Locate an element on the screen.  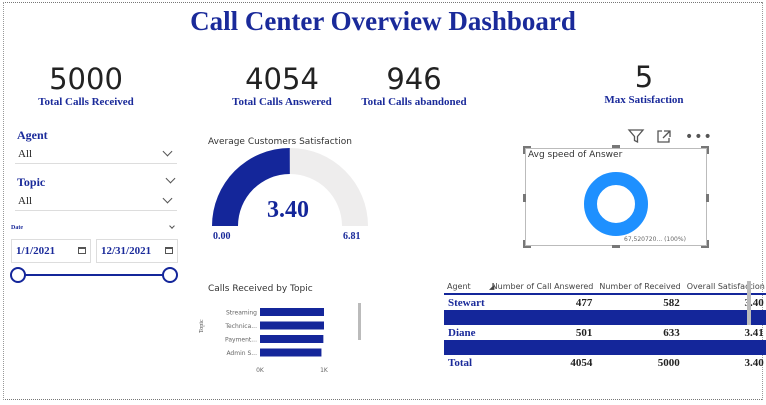
kpi-card-total-answered: 4054 Total Calls Answered is located at coordinates (282, 85).